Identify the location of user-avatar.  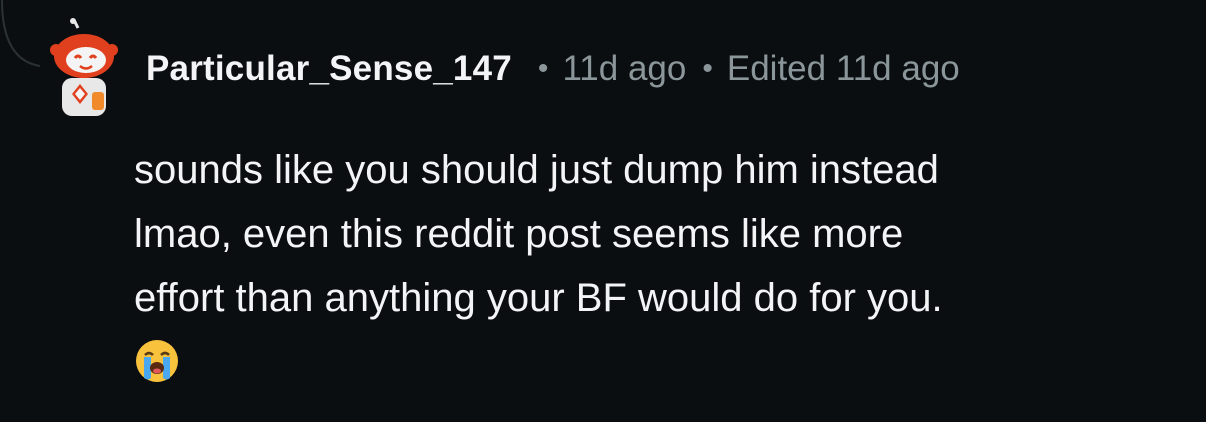
(84, 68).